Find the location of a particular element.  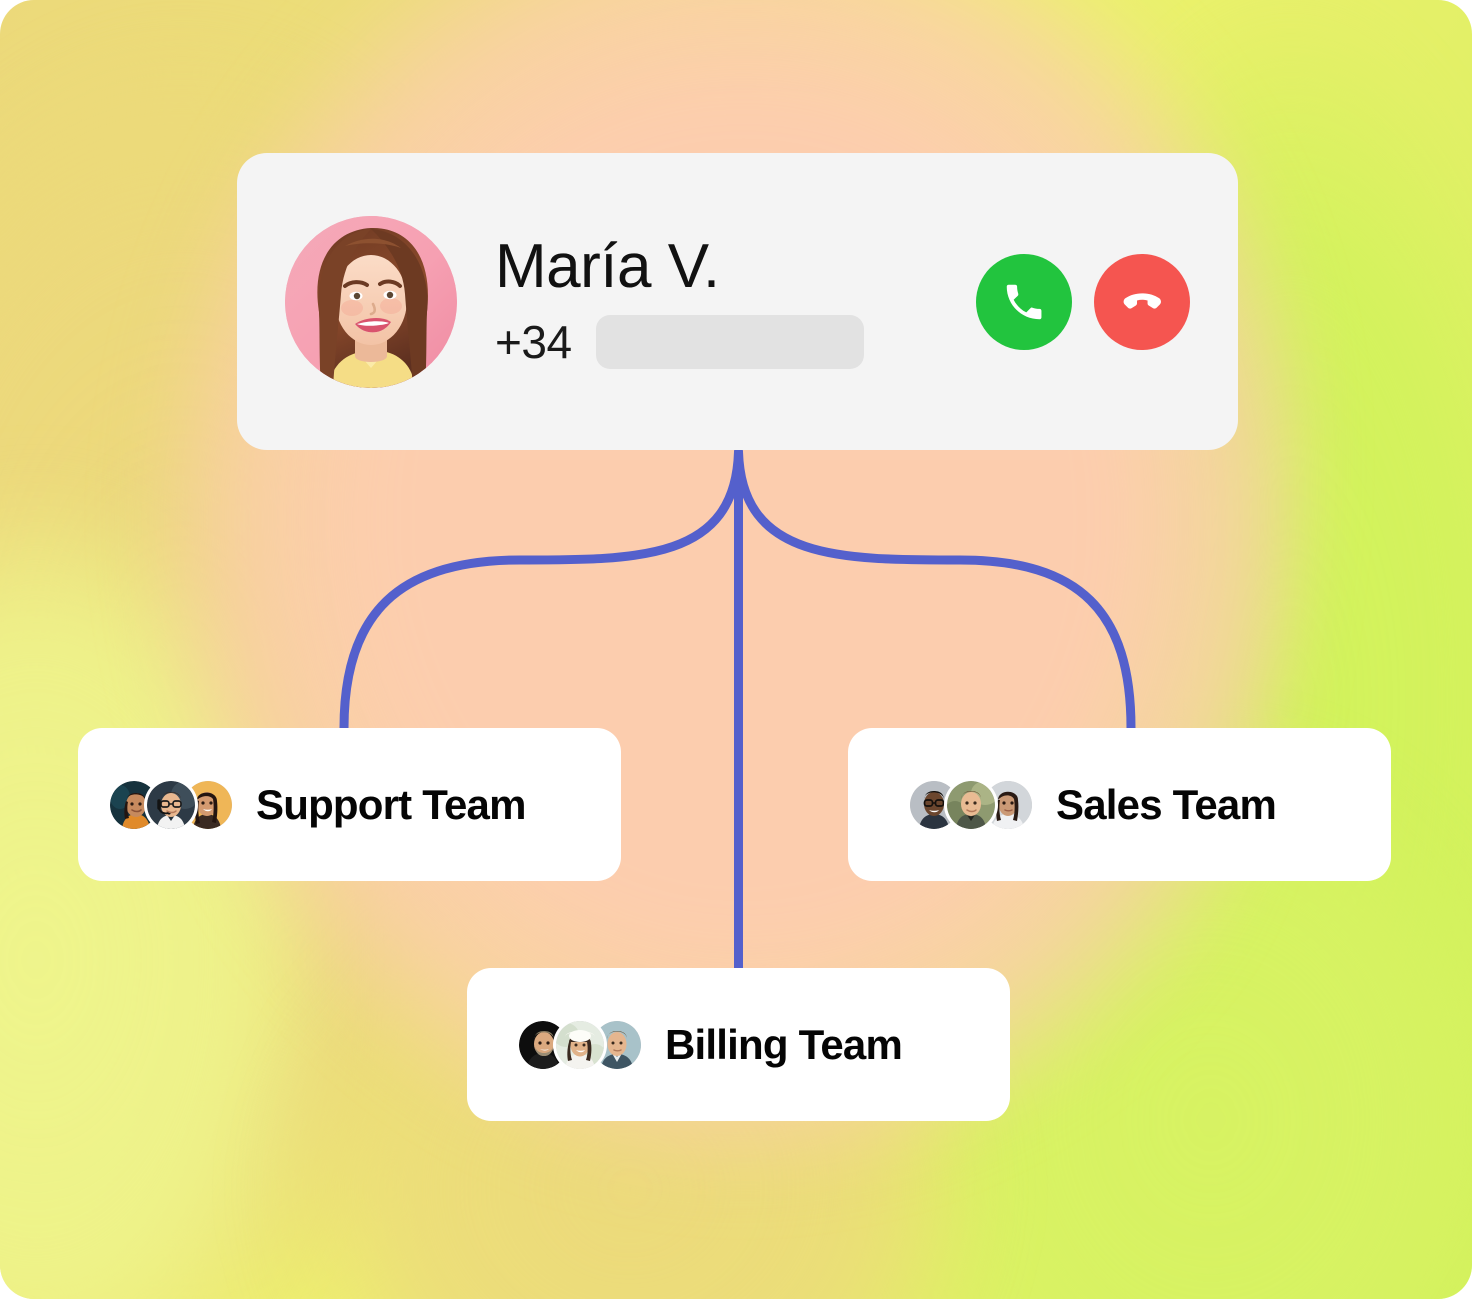

avatar-stack-billing is located at coordinates (580, 1044).